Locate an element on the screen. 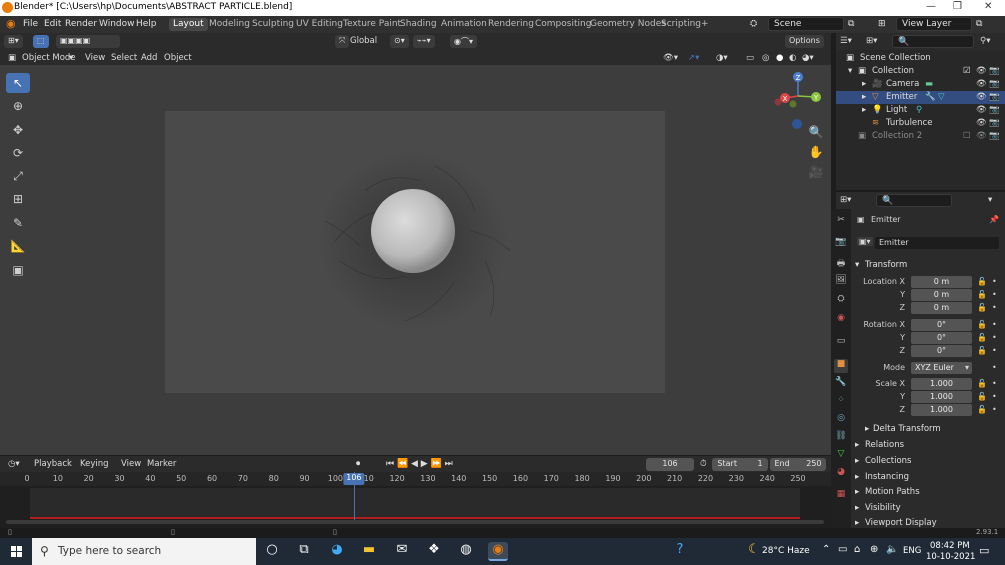  outliner-row-turbulence: ≋ Turbulence 👁 📷 is located at coordinates (920, 123).